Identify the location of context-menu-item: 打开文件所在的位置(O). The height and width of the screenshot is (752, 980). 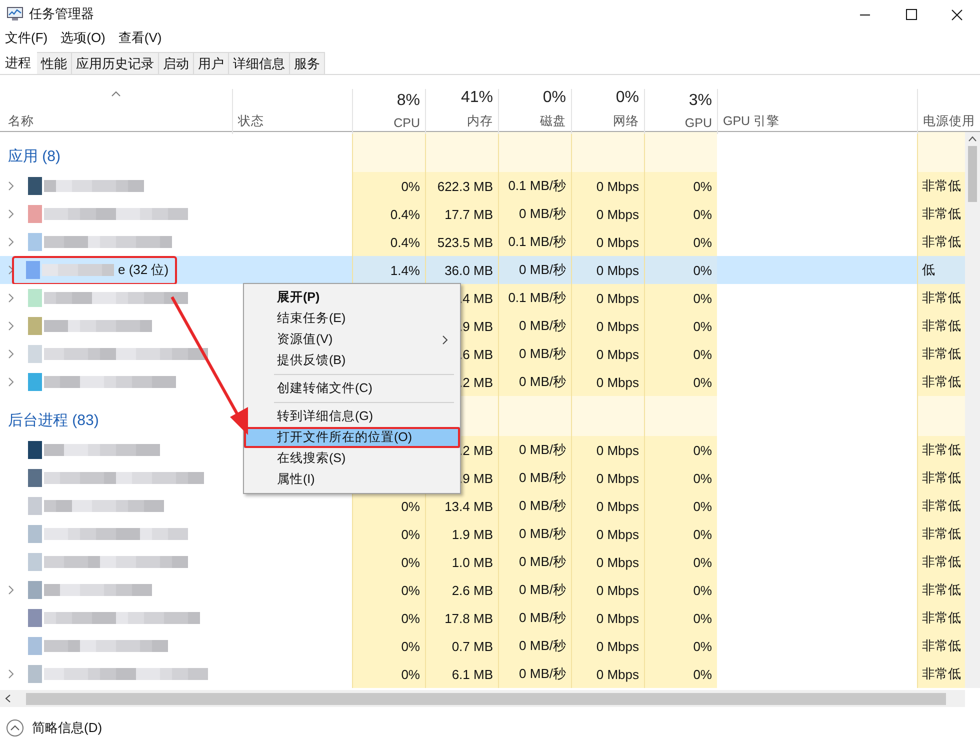
(352, 437).